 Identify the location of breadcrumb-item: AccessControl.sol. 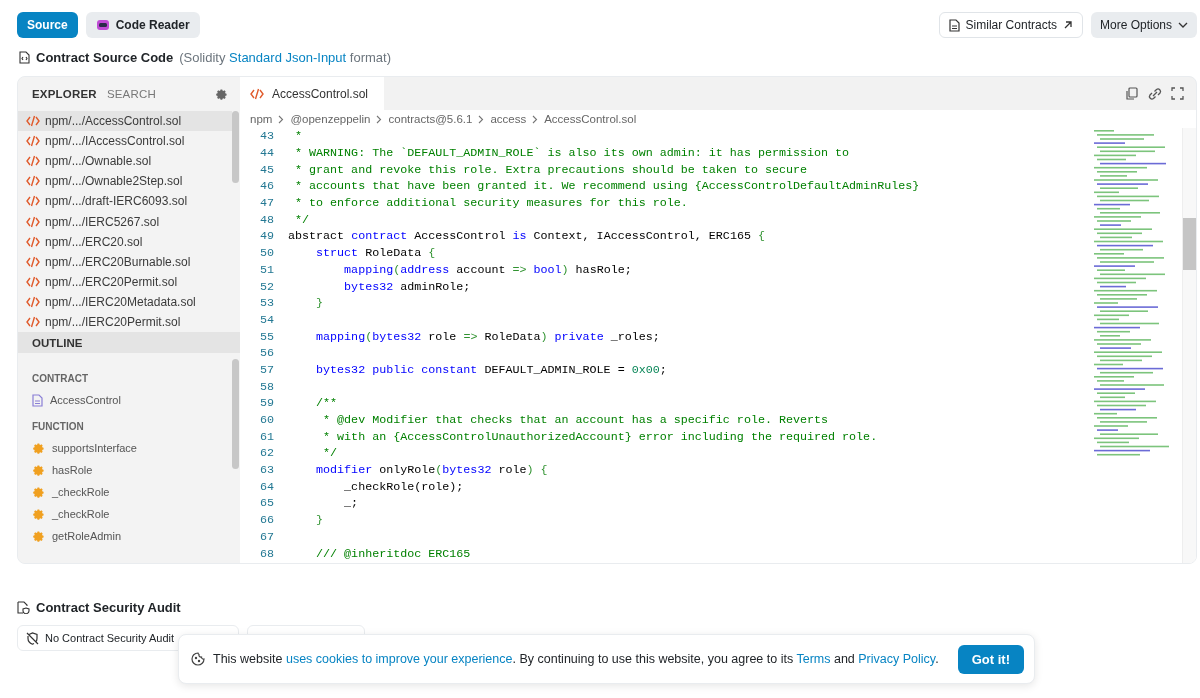
(590, 119).